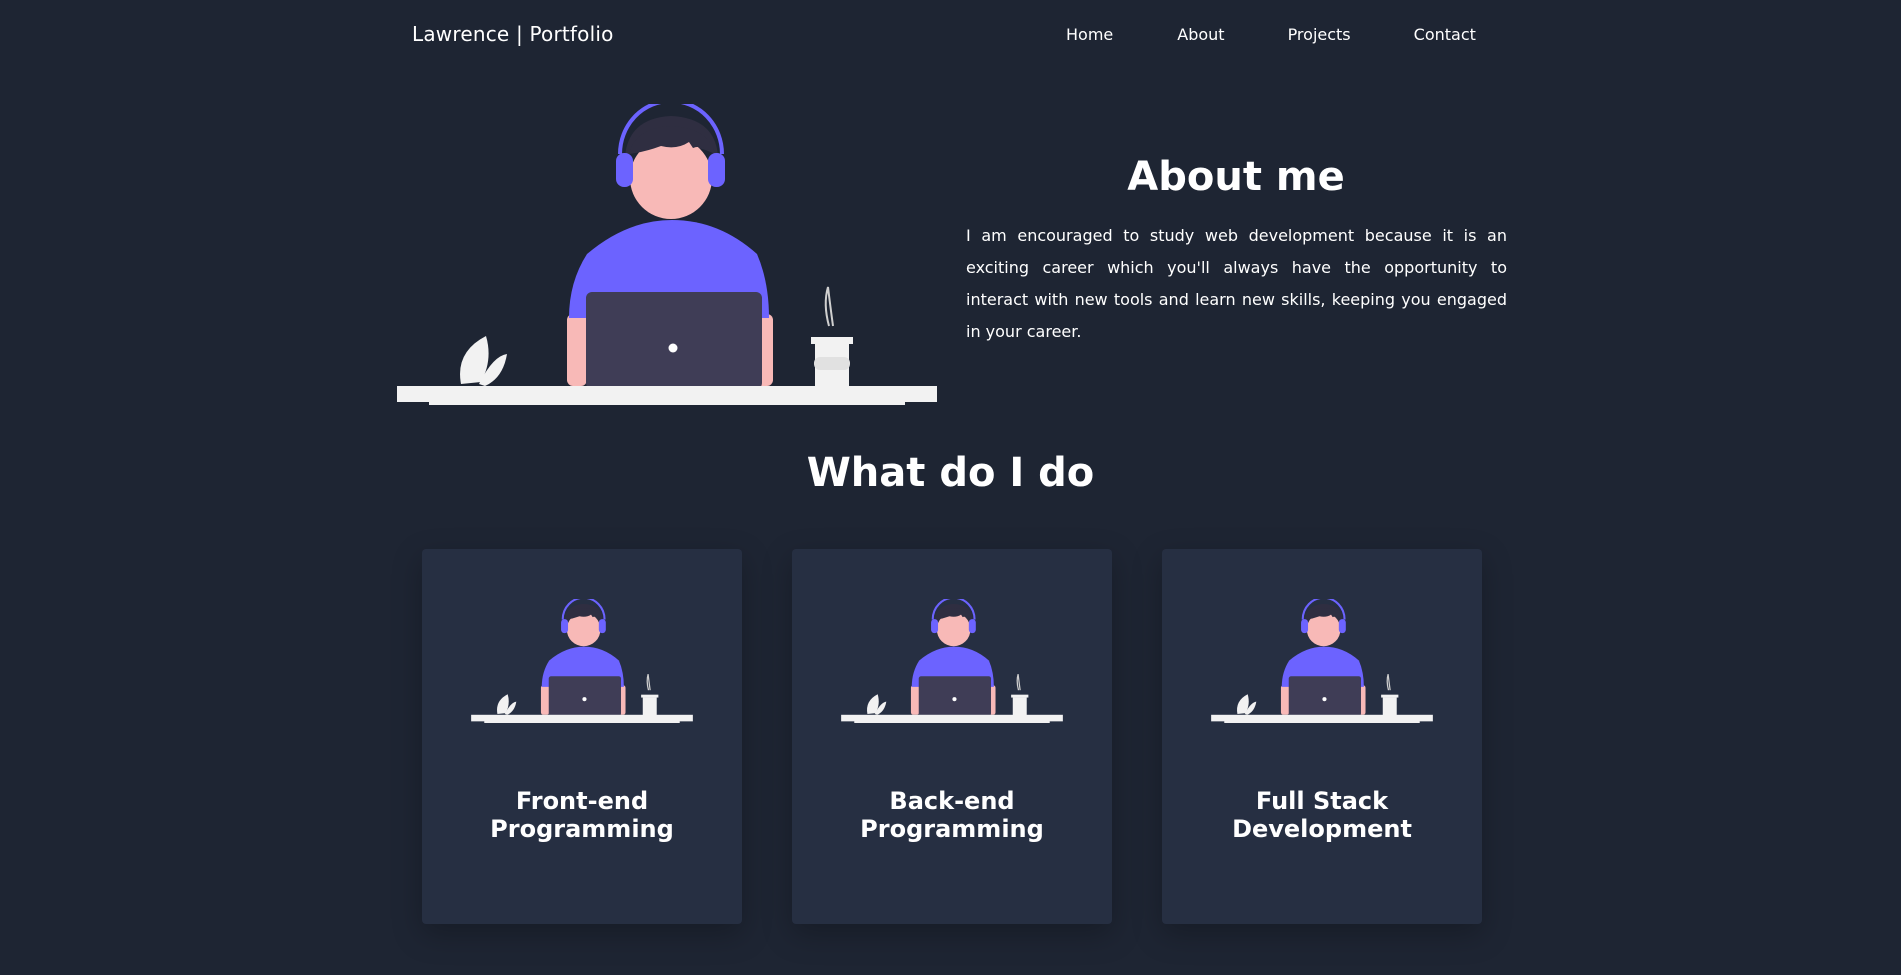 This screenshot has width=1901, height=975. I want to click on nav-links: Home About Projects Contact, so click(1271, 34).